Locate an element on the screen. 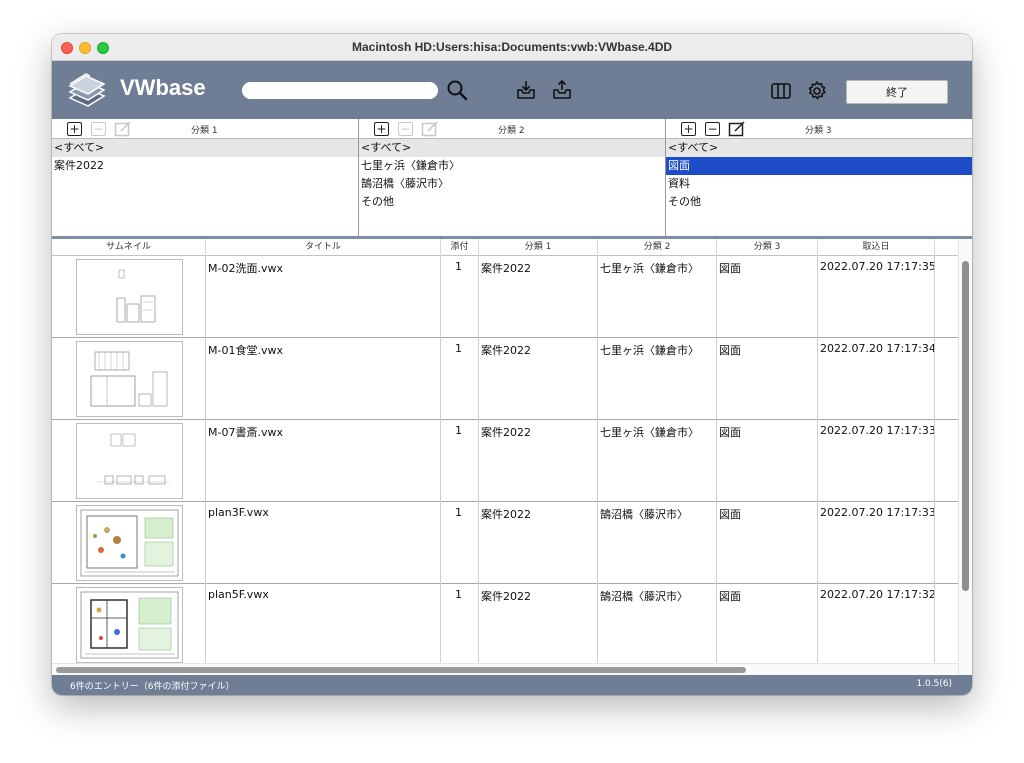 The height and width of the screenshot is (763, 1024). category-3-title: 分類 3 is located at coordinates (818, 131).